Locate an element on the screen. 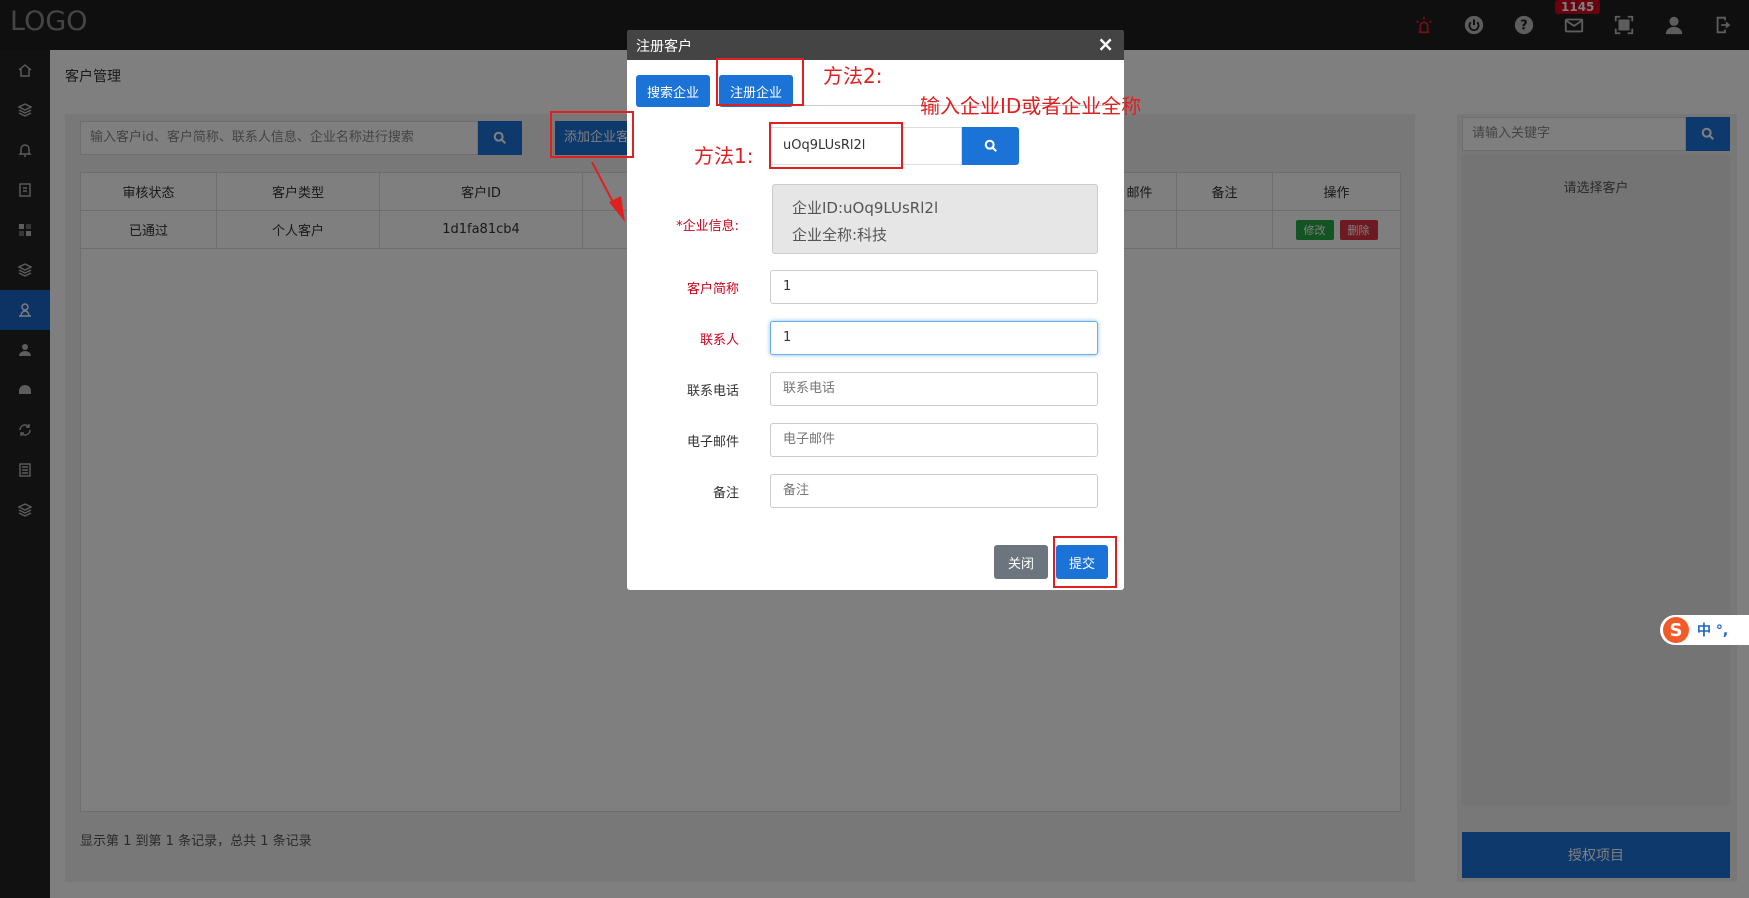 This screenshot has width=1749, height=898. annotation-box-register-tab is located at coordinates (760, 82).